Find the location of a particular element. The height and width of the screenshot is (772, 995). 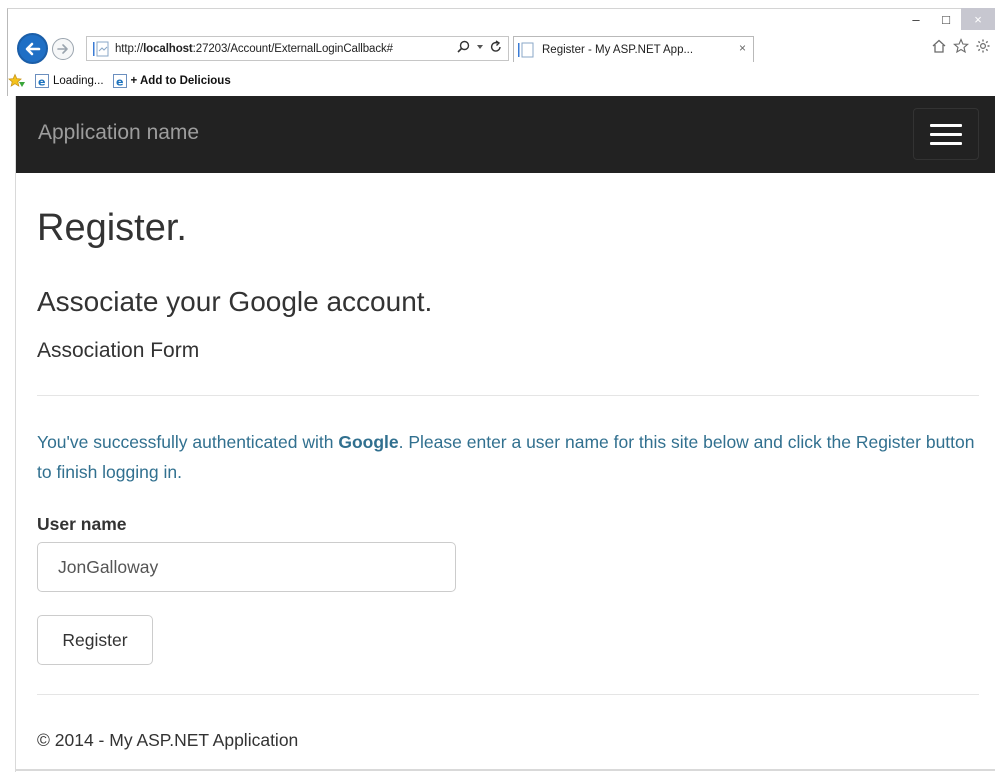

favorites-bar-star is located at coordinates (17, 81).